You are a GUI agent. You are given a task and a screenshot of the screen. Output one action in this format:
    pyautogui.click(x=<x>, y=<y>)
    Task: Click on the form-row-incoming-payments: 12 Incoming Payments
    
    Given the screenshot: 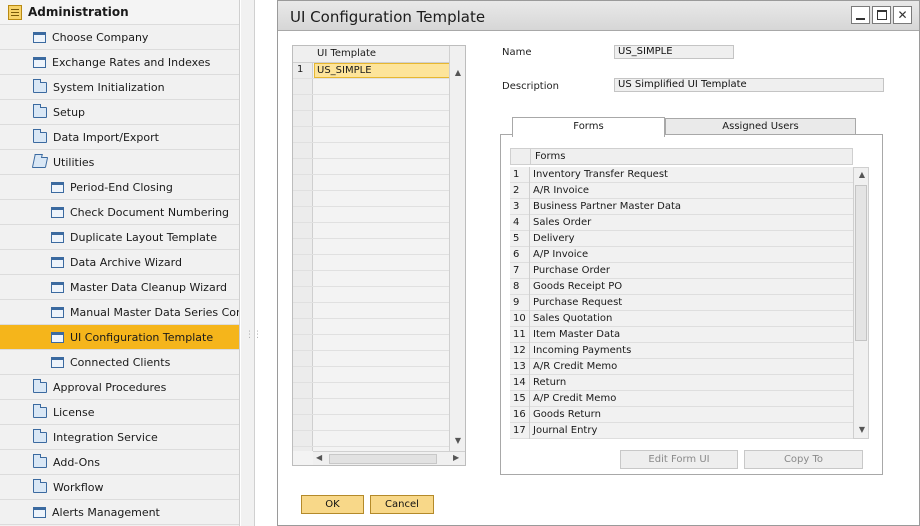 What is the action you would take?
    pyautogui.click(x=681, y=351)
    